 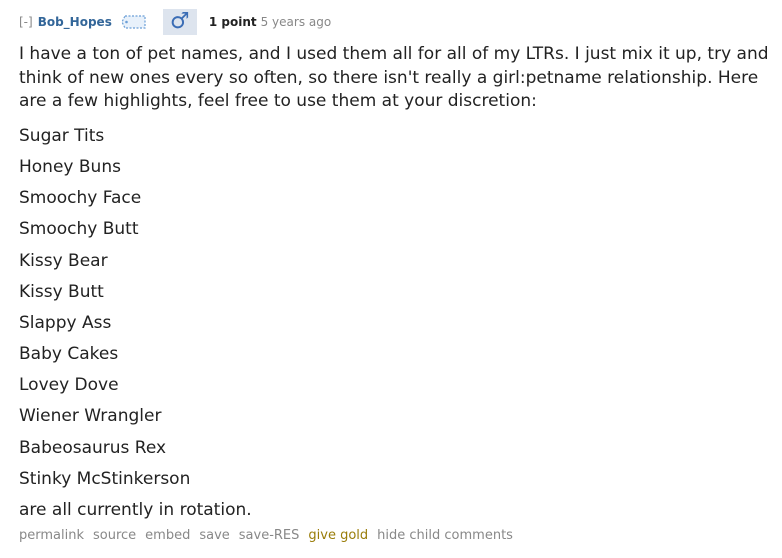 What do you see at coordinates (179, 22) in the screenshot?
I see `gender-flair-icon: ♂` at bounding box center [179, 22].